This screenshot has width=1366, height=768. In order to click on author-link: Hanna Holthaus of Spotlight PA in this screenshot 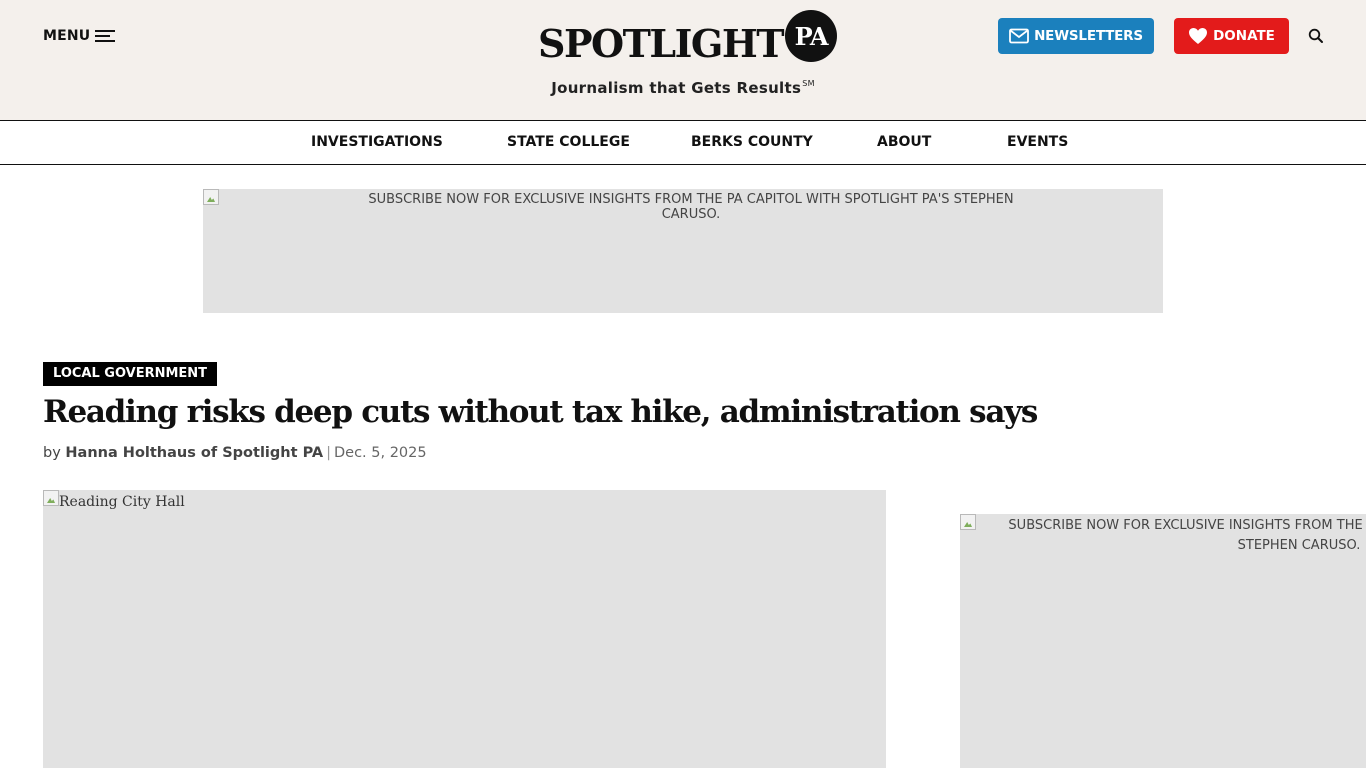, I will do `click(194, 453)`.